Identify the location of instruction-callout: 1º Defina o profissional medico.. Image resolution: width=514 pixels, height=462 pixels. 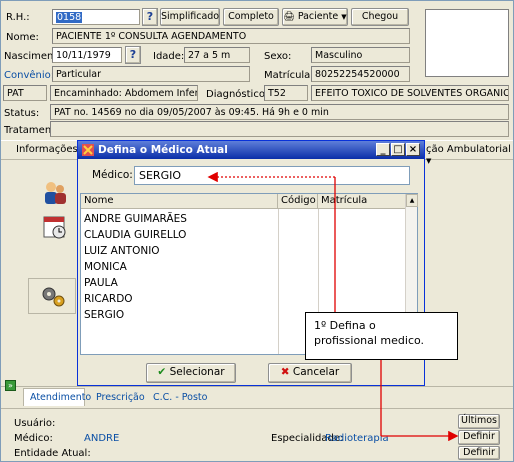
(381, 336).